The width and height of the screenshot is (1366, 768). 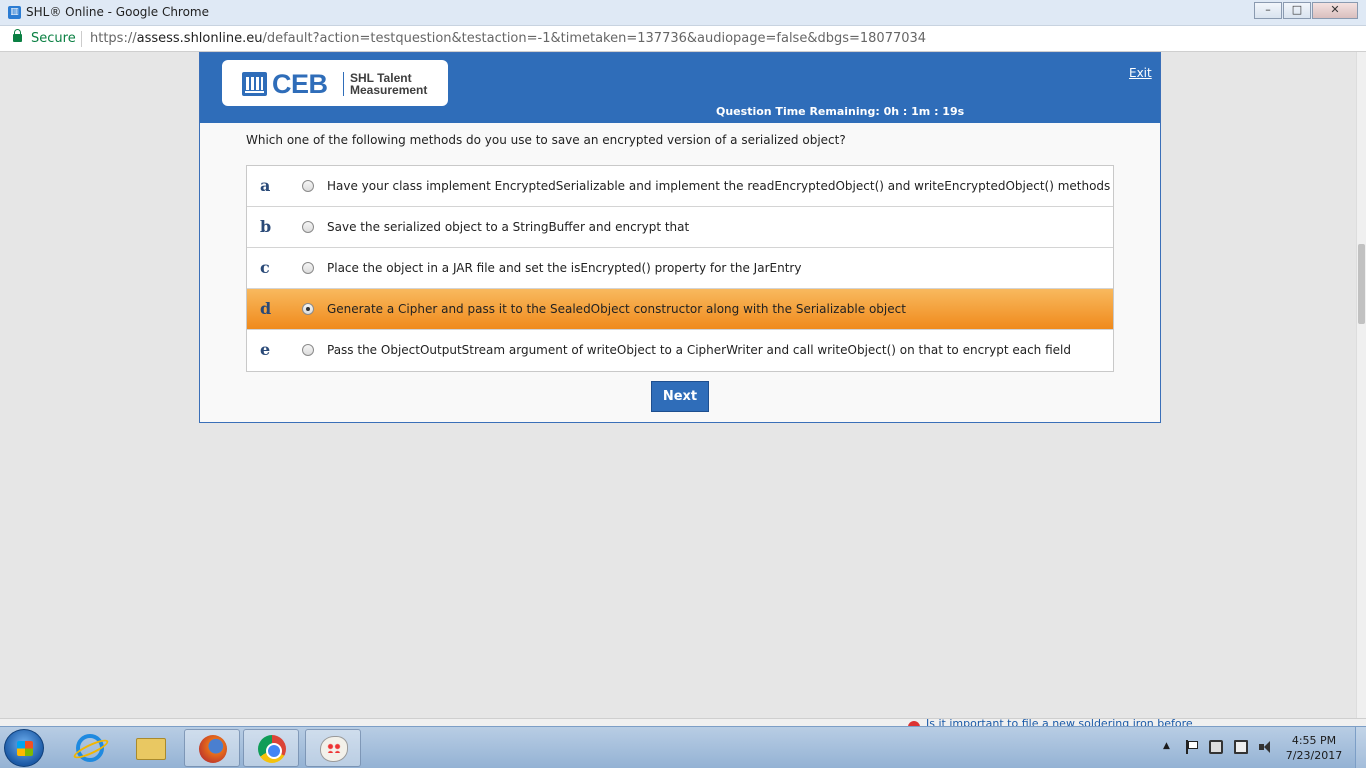 I want to click on next-button: Next, so click(x=680, y=396).